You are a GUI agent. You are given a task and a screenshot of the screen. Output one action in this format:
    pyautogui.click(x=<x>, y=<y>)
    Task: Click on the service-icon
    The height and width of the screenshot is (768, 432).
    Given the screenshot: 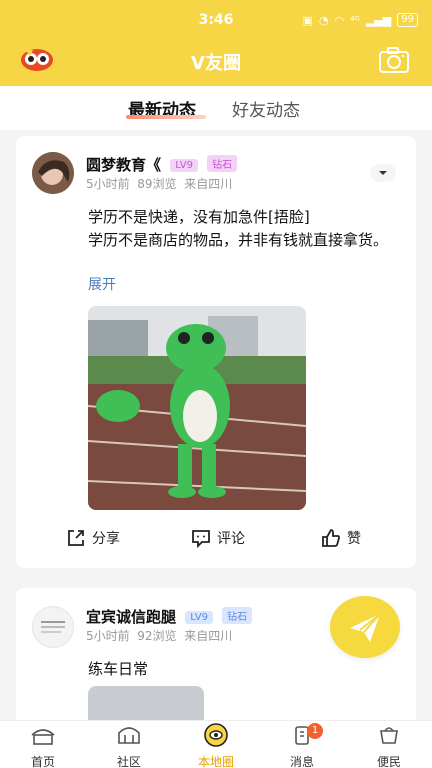 What is the action you would take?
    pyautogui.click(x=389, y=735)
    